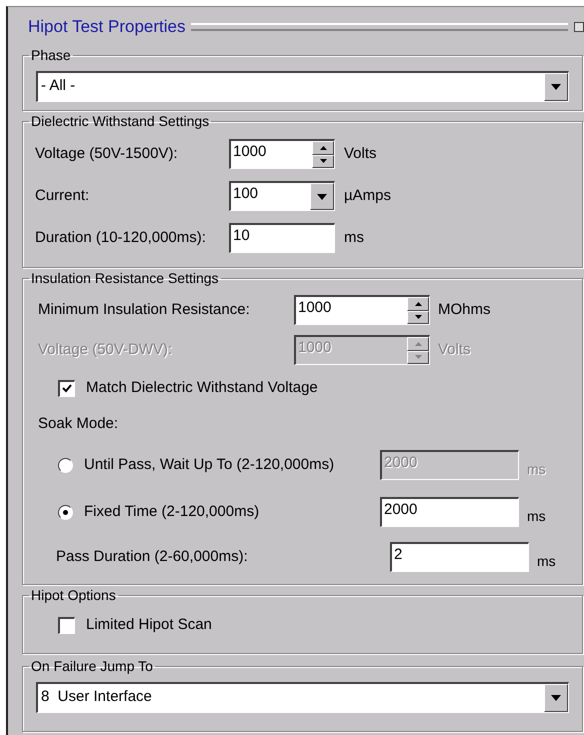 The image size is (584, 735). I want to click on dropdown-field: 100, so click(282, 196).